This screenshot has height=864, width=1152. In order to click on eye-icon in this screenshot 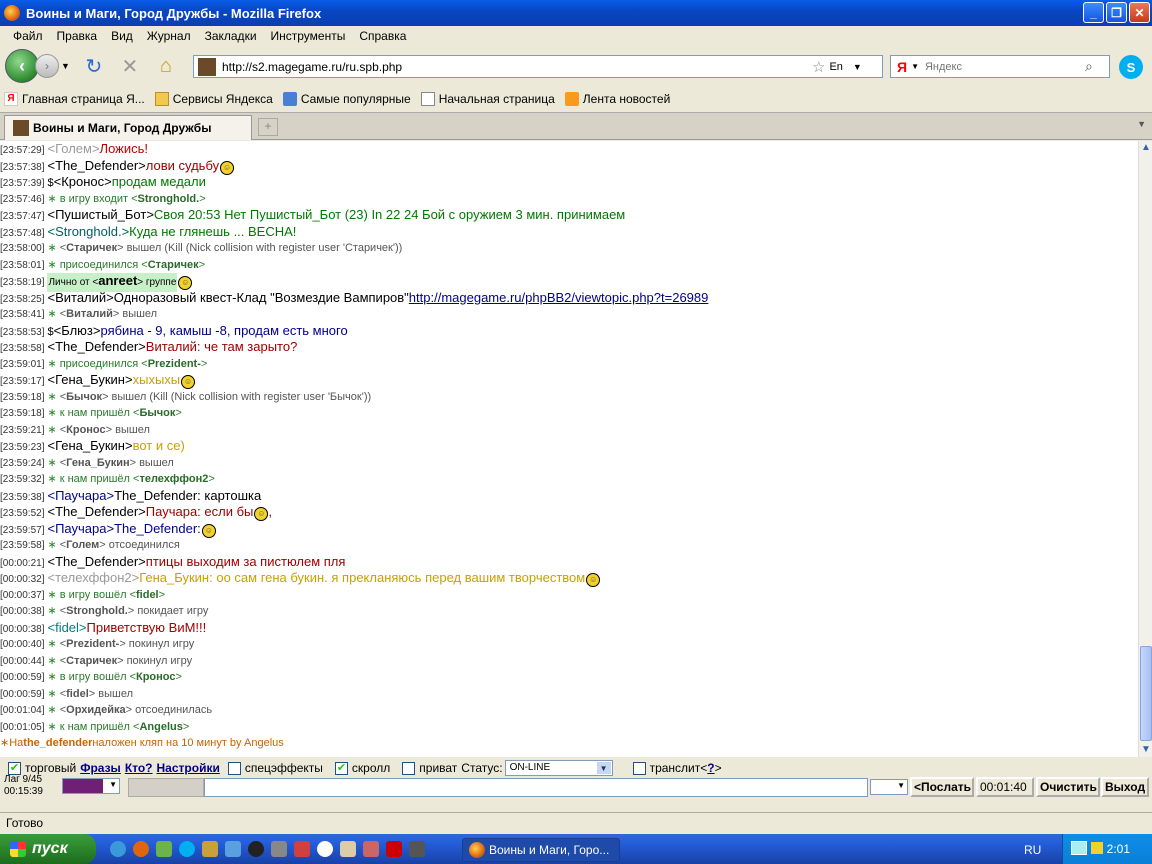, I will do `click(256, 849)`.